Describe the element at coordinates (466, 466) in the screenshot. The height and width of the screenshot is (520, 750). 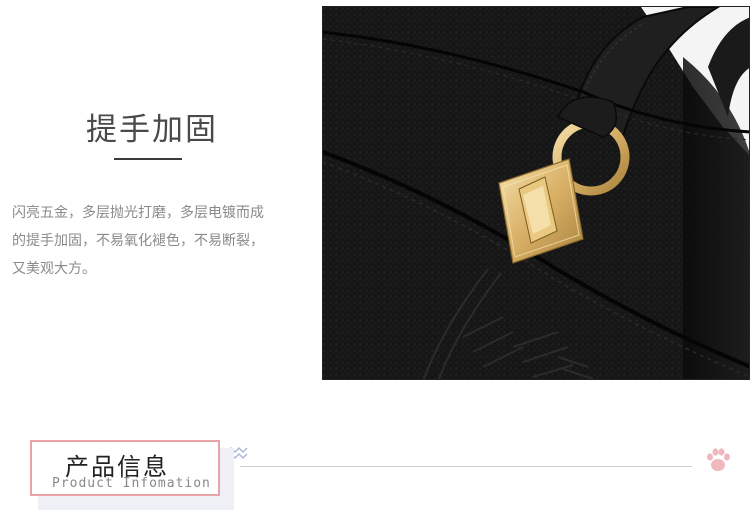
I see `section-divider` at that location.